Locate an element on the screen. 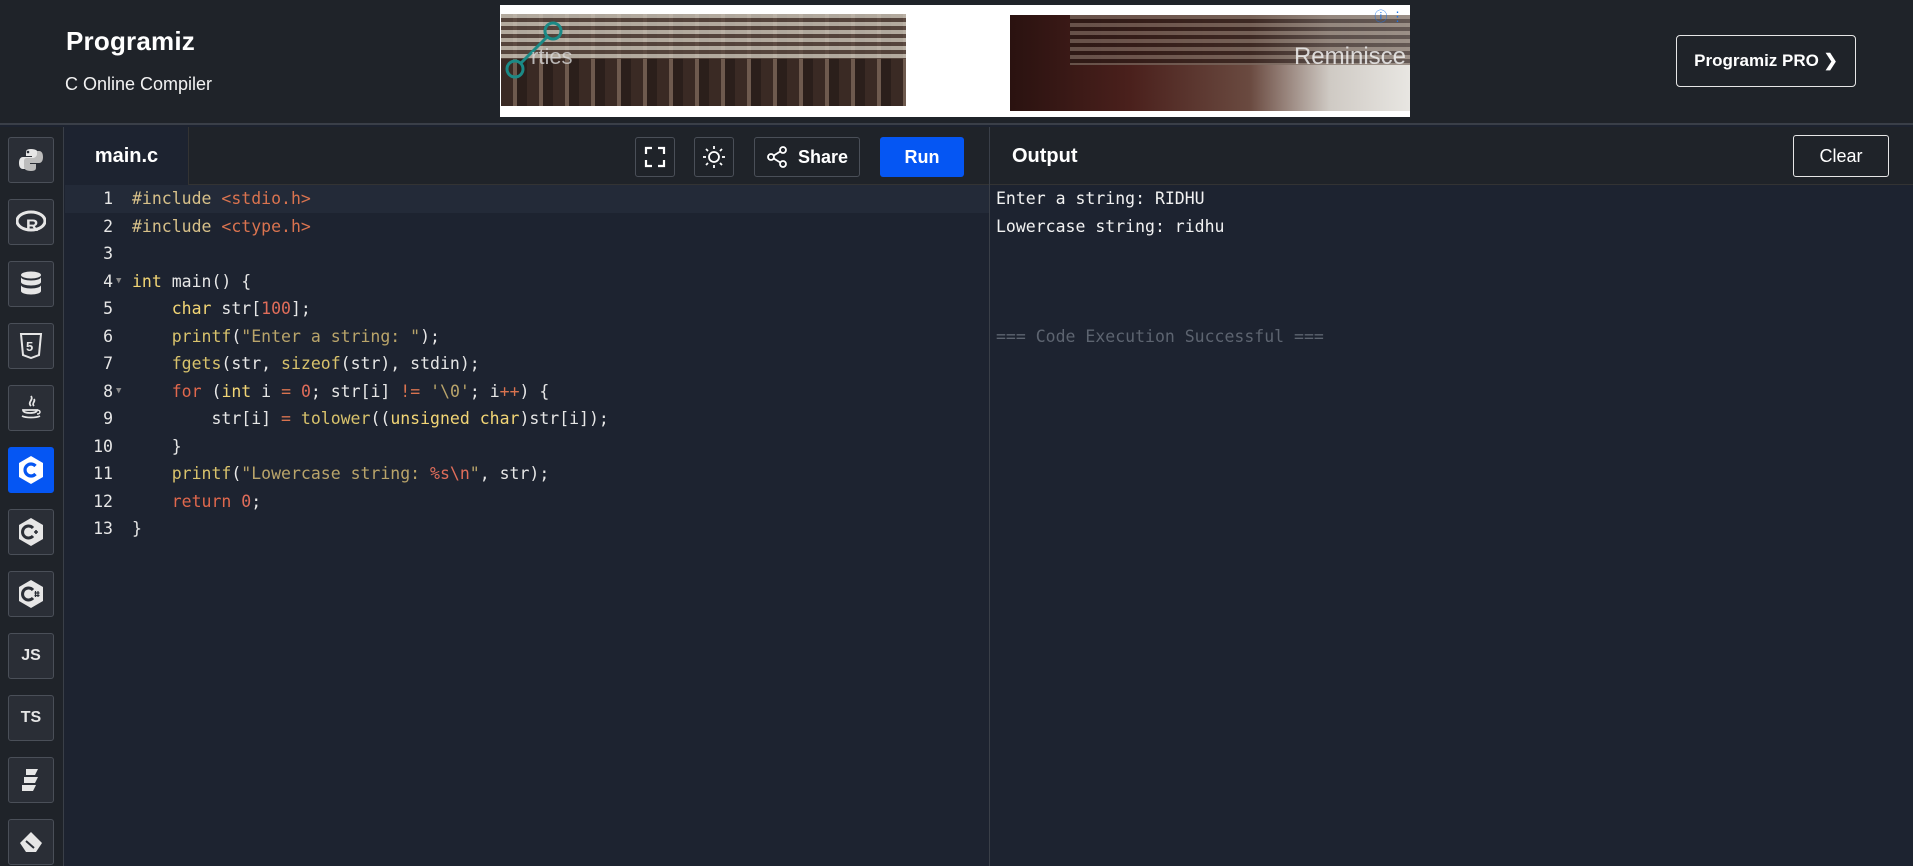  ad-text-right: Reminisce is located at coordinates (1349, 56).